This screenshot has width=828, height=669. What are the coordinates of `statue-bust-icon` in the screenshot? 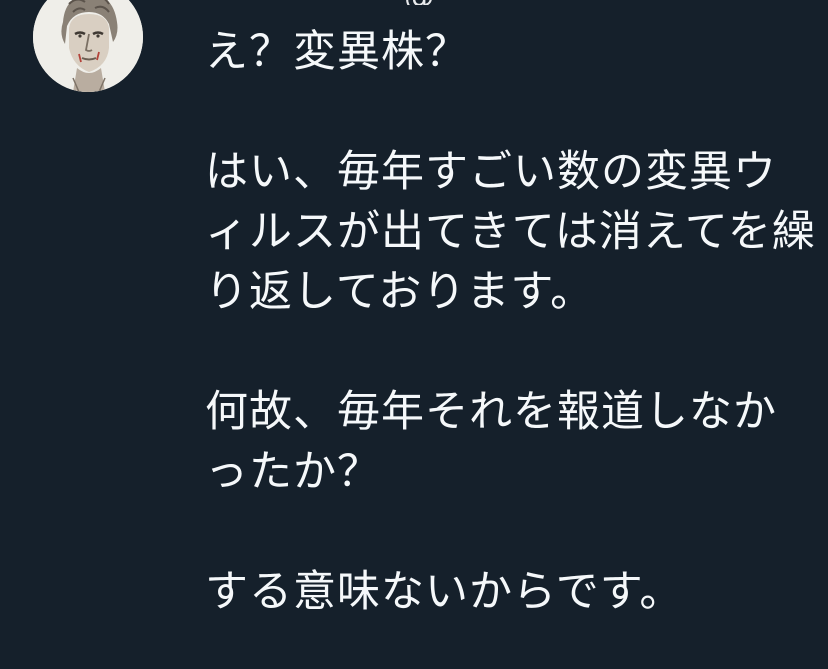 It's located at (88, 46).